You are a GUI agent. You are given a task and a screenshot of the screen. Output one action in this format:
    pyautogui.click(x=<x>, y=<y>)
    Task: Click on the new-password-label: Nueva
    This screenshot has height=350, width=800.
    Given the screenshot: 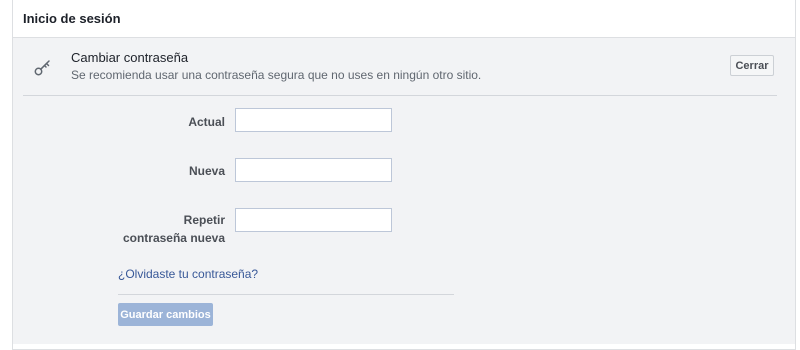 What is the action you would take?
    pyautogui.click(x=206, y=171)
    